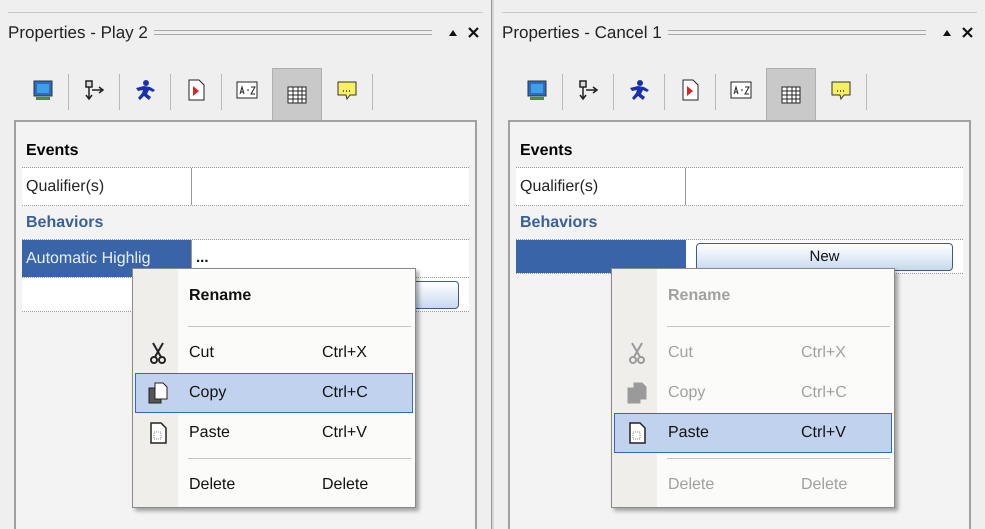  I want to click on property-name-cell, so click(601, 256).